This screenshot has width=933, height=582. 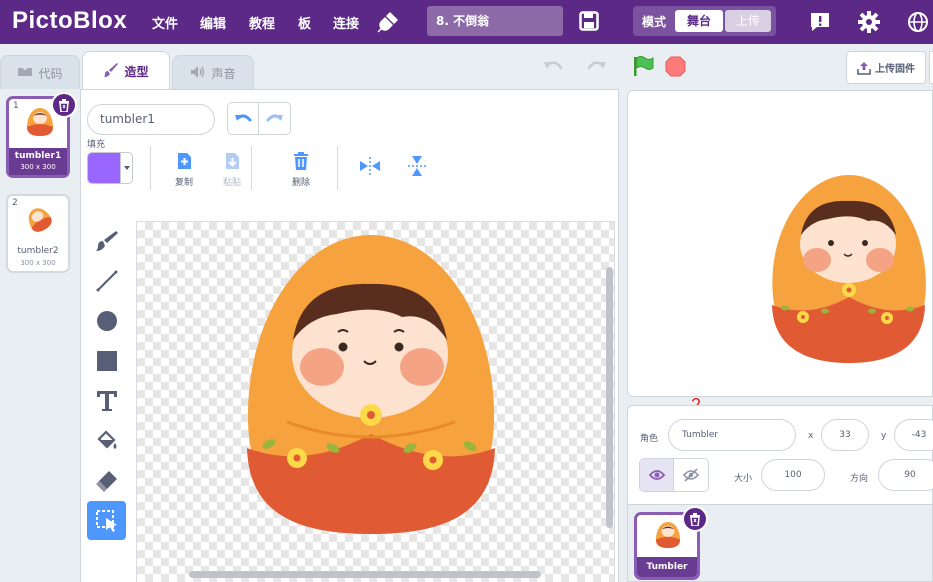 I want to click on tab-sounds-label: 声音, so click(x=223, y=73).